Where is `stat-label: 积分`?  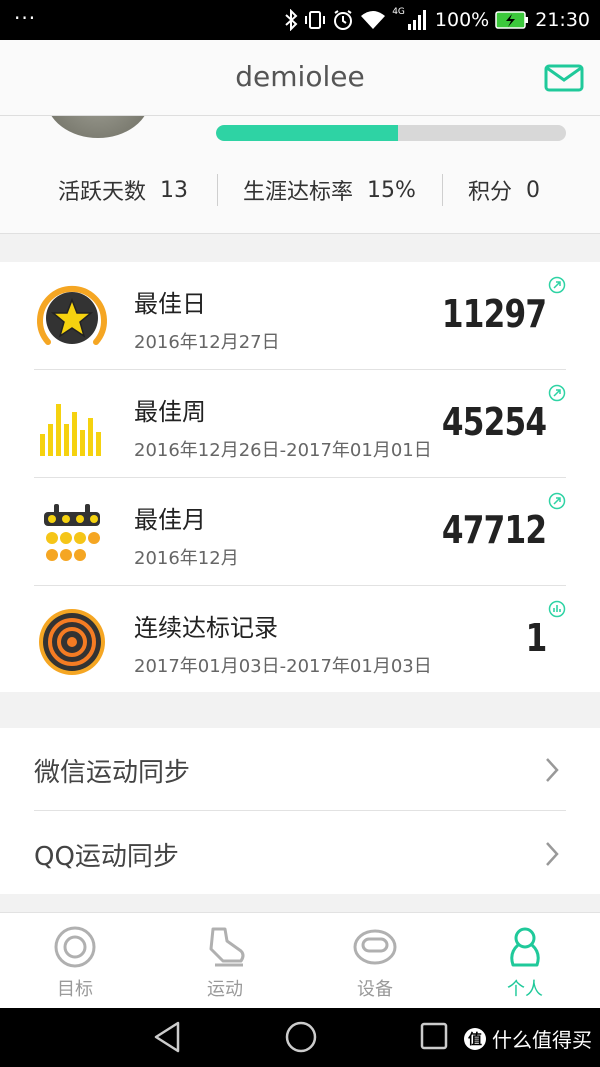
stat-label: 积分 is located at coordinates (490, 192).